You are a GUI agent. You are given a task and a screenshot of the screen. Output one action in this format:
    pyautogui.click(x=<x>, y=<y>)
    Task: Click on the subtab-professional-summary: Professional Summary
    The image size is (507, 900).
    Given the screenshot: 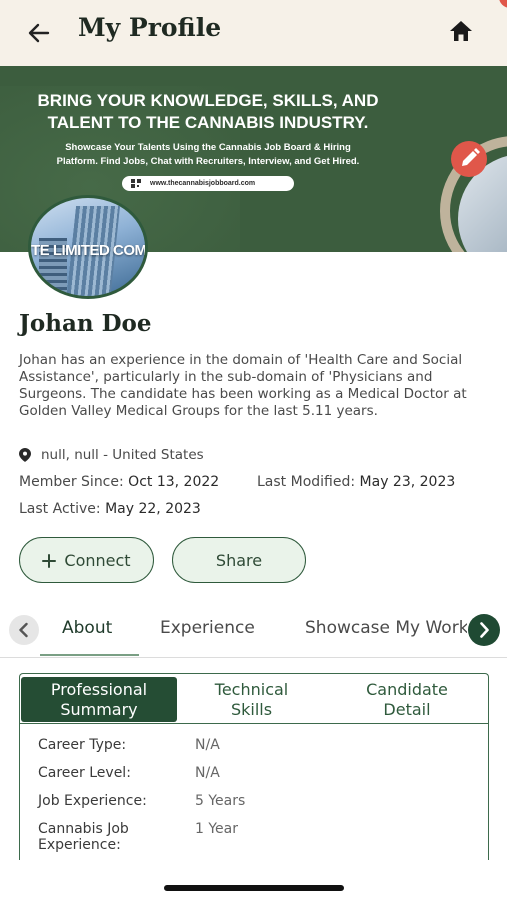 What is the action you would take?
    pyautogui.click(x=99, y=699)
    